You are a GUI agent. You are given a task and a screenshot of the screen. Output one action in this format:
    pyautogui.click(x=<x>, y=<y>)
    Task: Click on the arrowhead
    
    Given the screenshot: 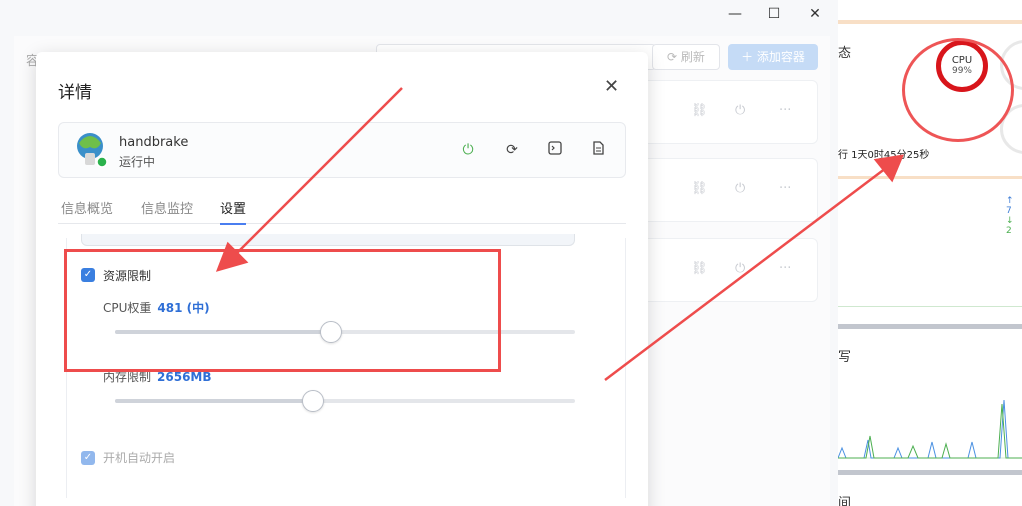 What is the action you would take?
    pyautogui.click(x=889, y=168)
    